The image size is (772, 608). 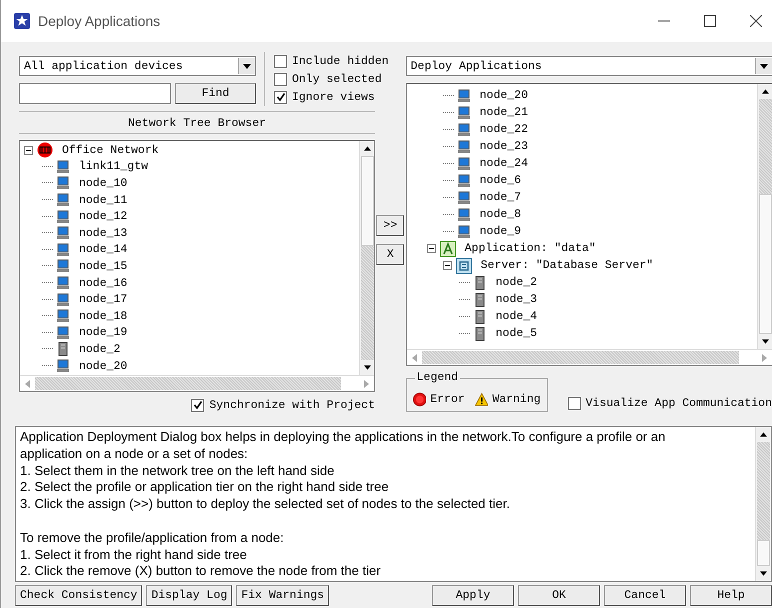 I want to click on tree-item: node_17, so click(x=103, y=299).